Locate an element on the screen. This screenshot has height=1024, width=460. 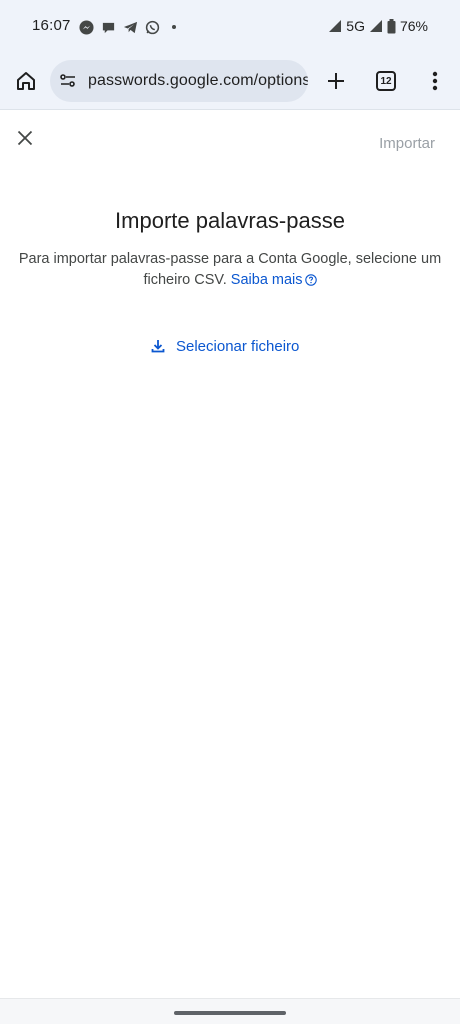
status-right: 5G 76% is located at coordinates (378, 26).